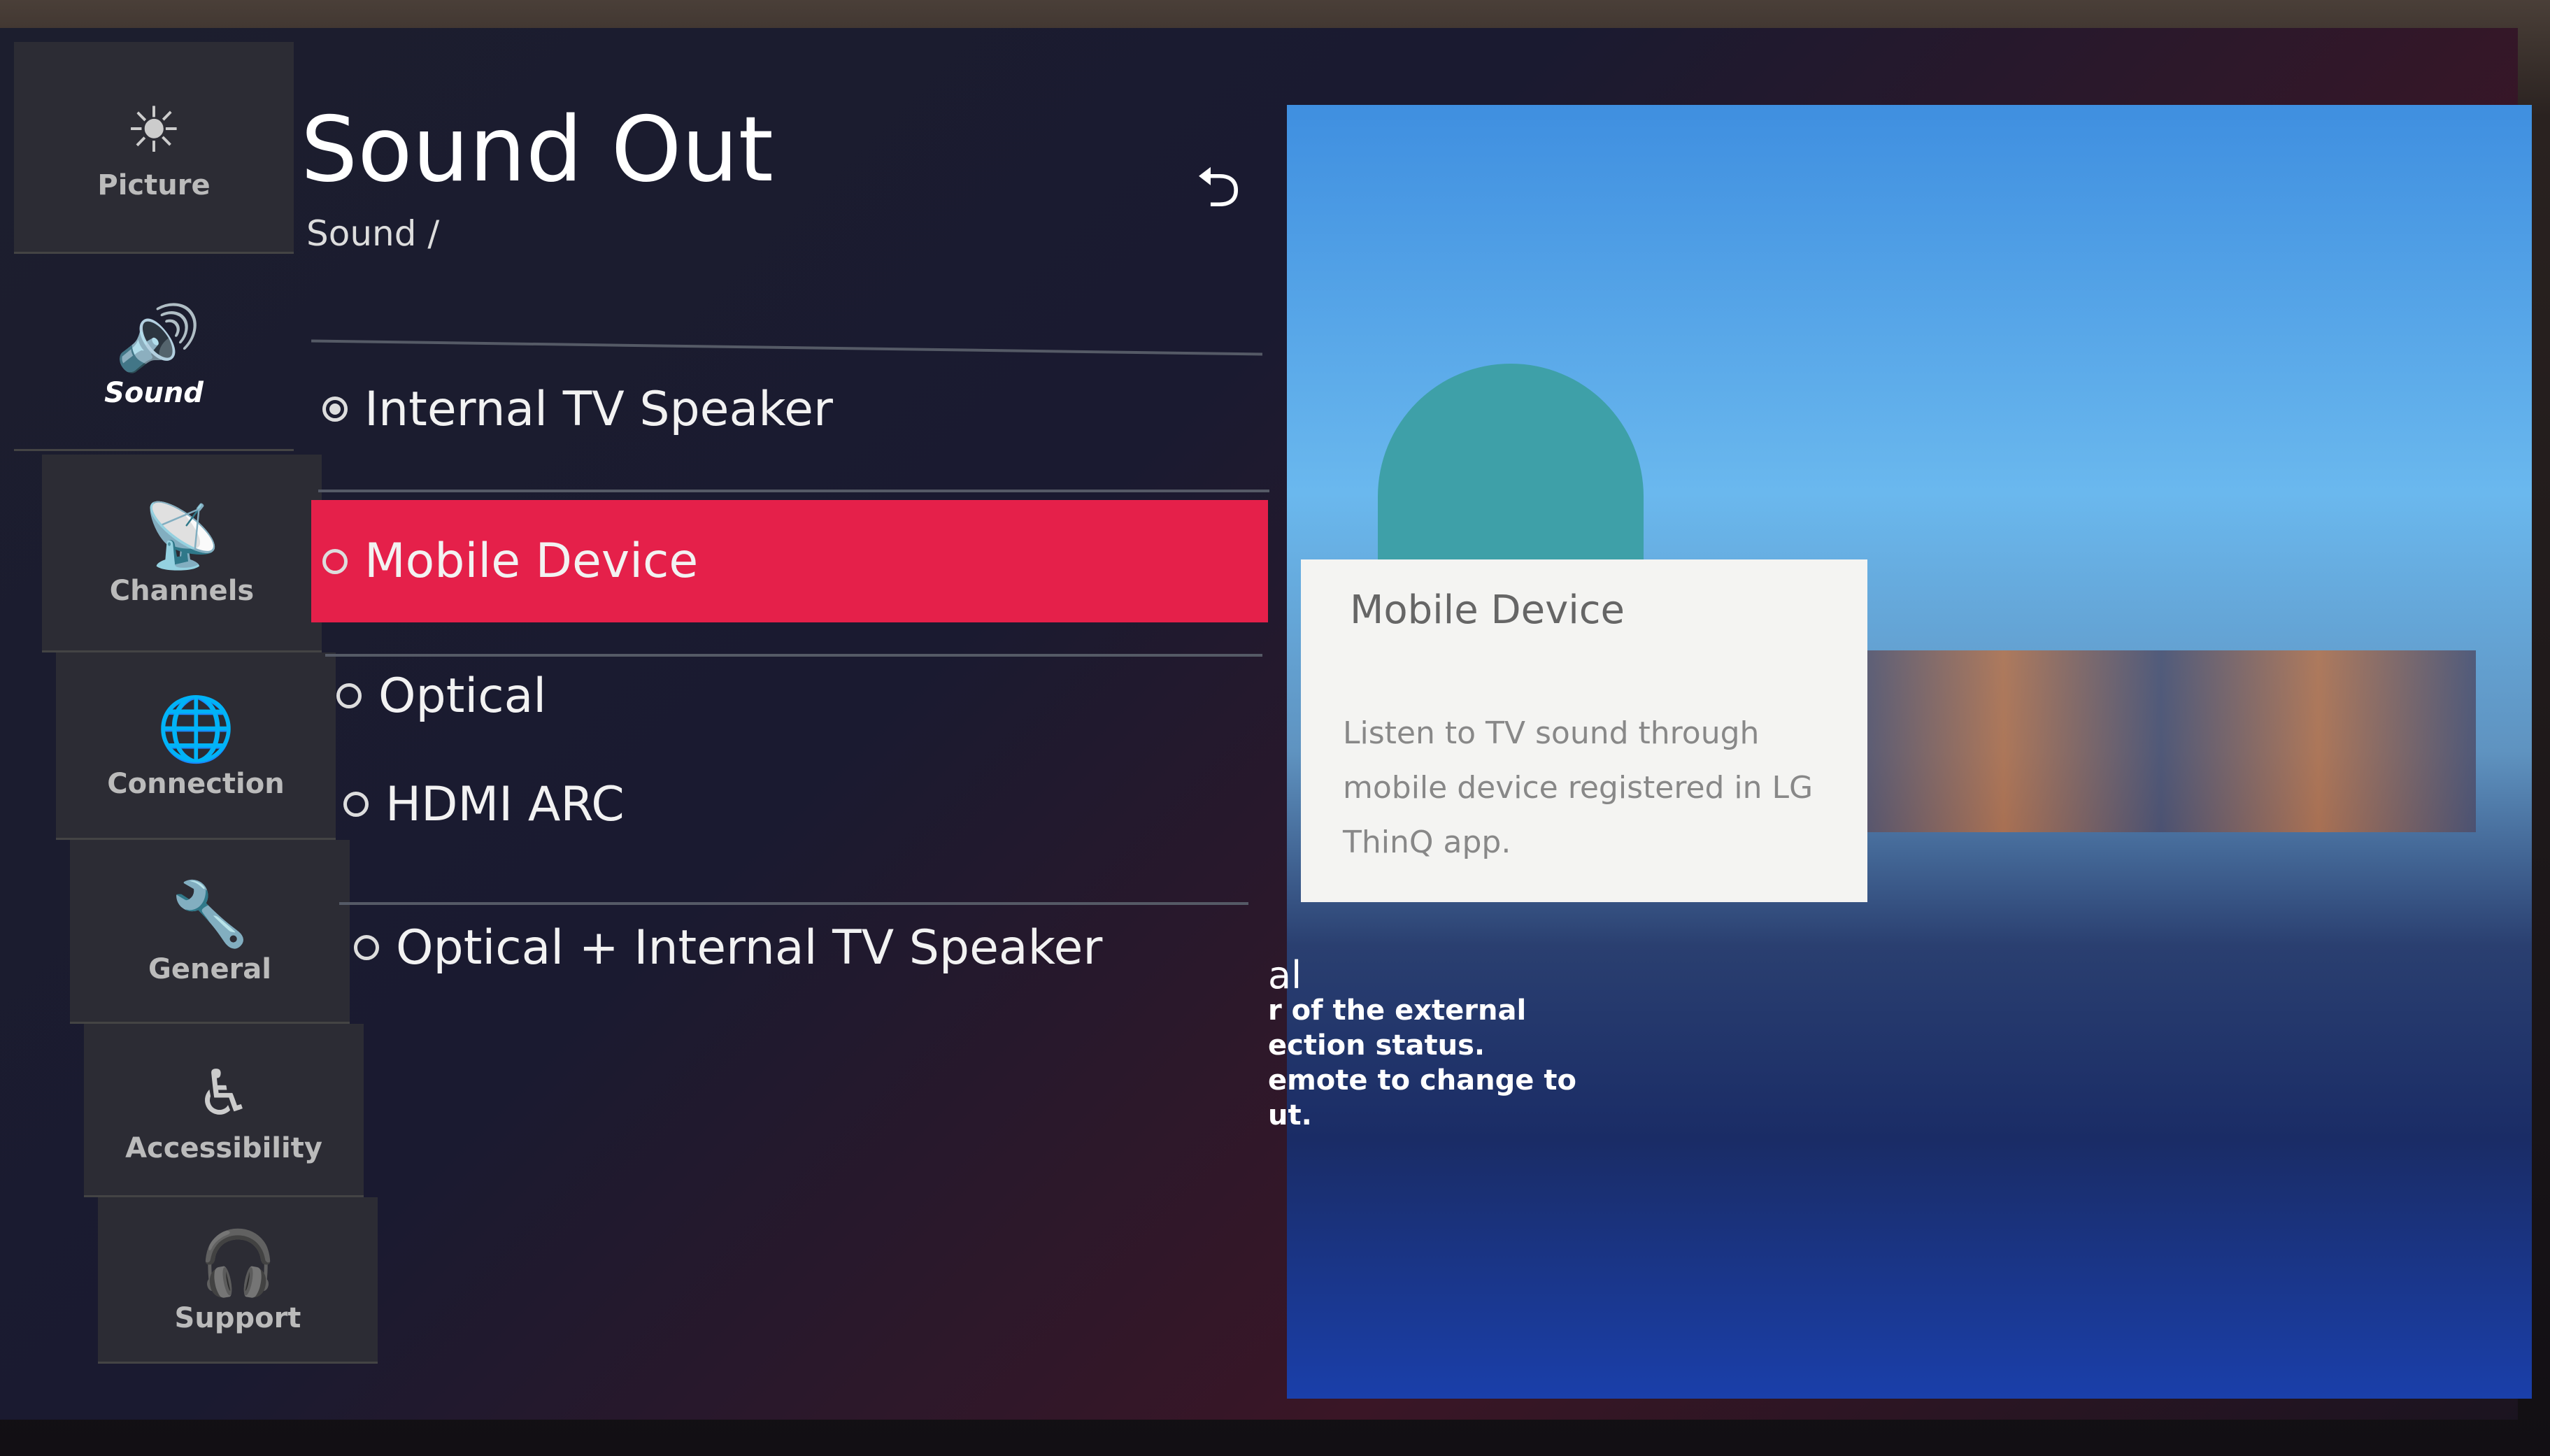 The width and height of the screenshot is (2550, 1456). I want to click on option-hdmi-arc: HDMI ARC, so click(797, 804).